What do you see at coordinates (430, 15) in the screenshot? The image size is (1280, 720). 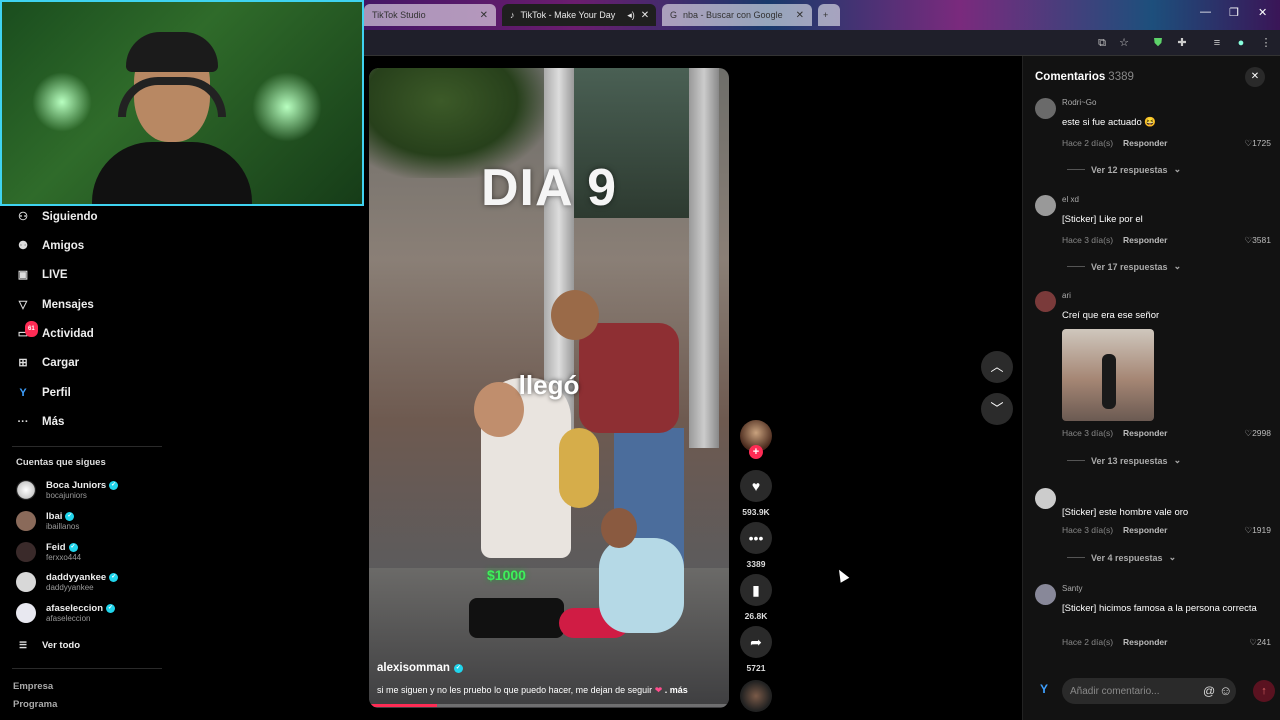 I see `tab-tiktok-studio: TikTok Studio ✕` at bounding box center [430, 15].